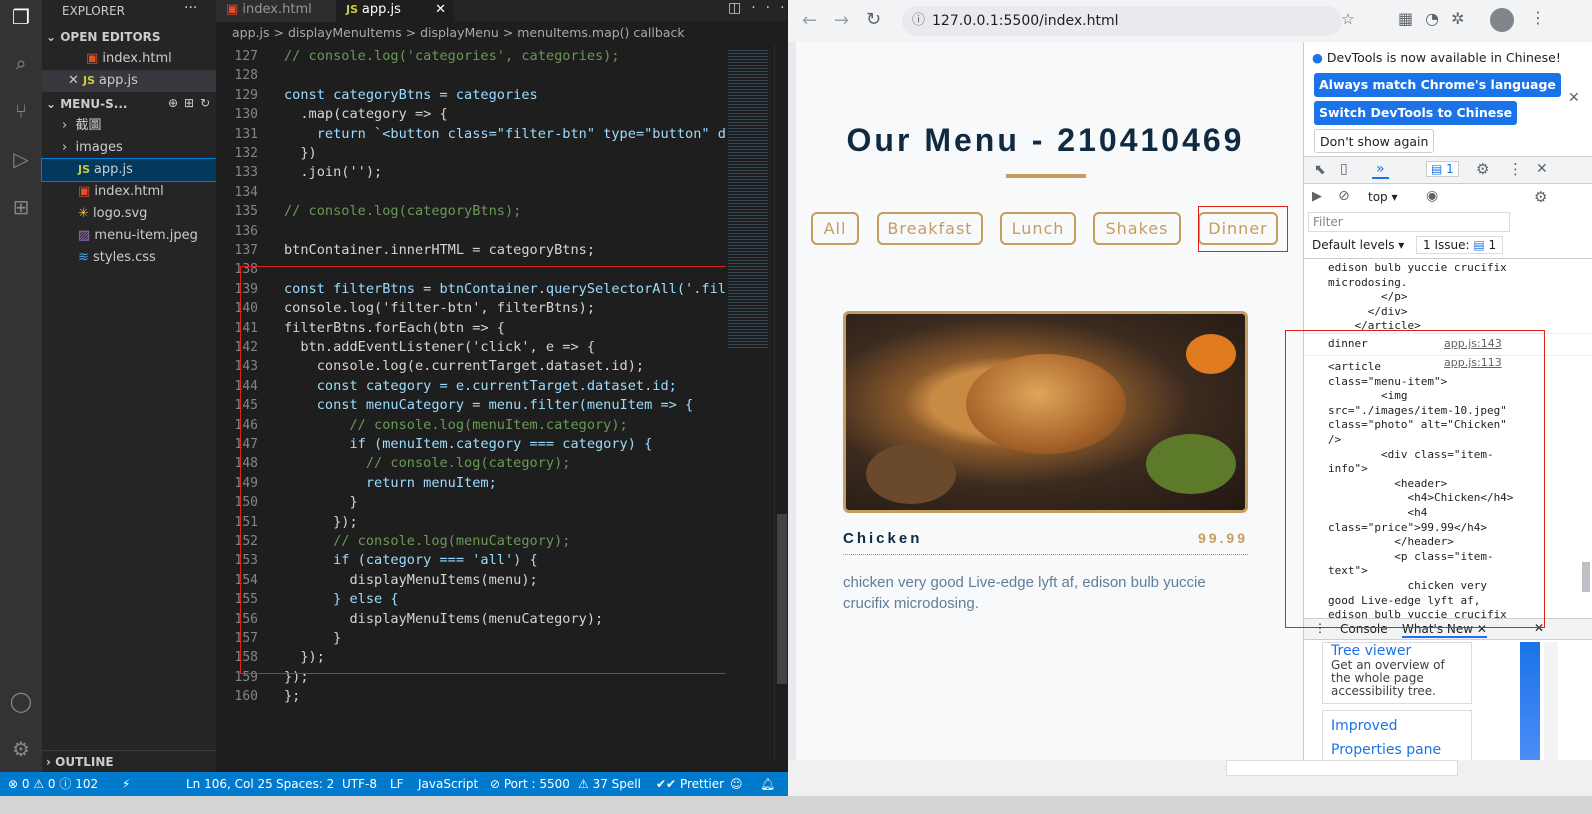  What do you see at coordinates (1551, 701) in the screenshot?
I see `drawer-scrollbar` at bounding box center [1551, 701].